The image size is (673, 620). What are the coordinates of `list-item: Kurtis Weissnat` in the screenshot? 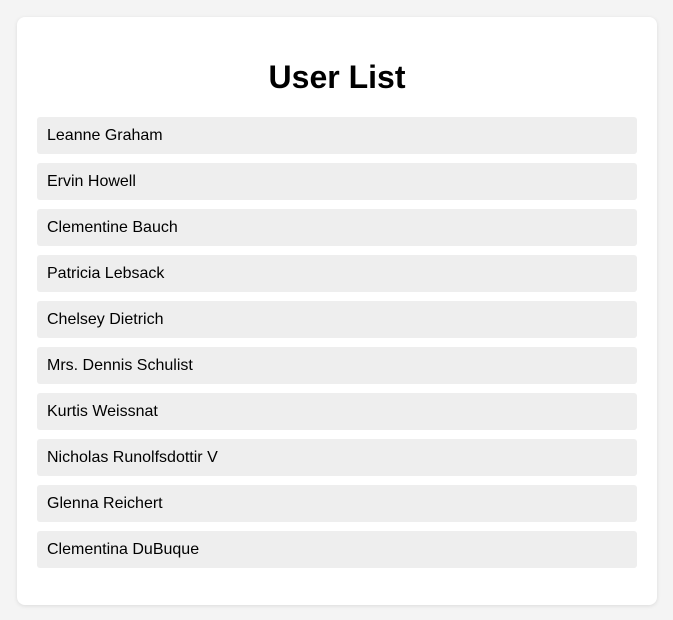 It's located at (337, 411).